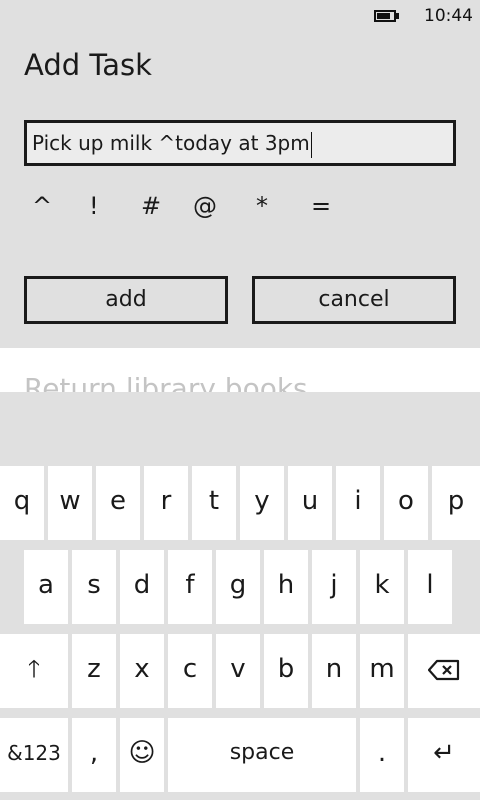 This screenshot has height=800, width=480. Describe the element at coordinates (286, 587) in the screenshot. I see `key-h: h` at that location.